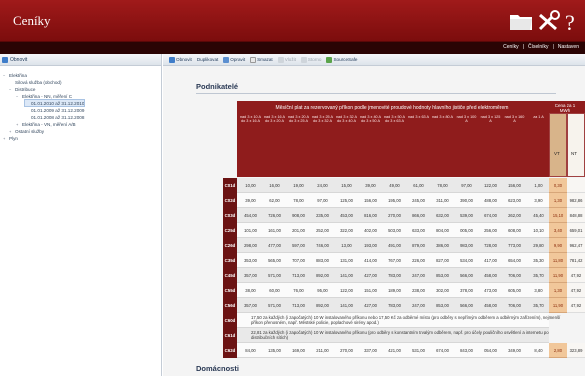 This screenshot has width=585, height=376. Describe the element at coordinates (394, 275) in the screenshot. I see `table-cell: 783,00` at that location.